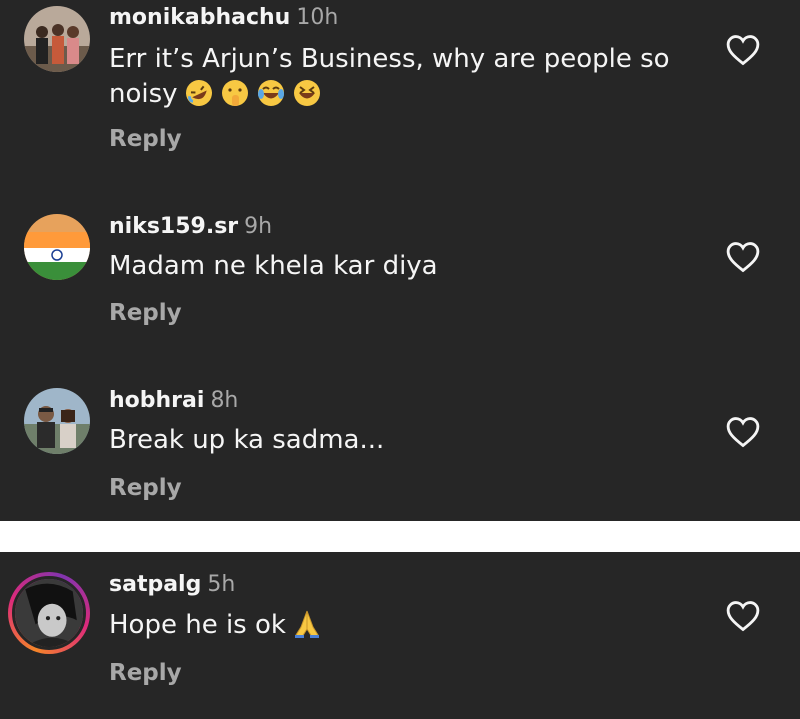  I want to click on grinning-squinting-face-emoji, so click(307, 93).